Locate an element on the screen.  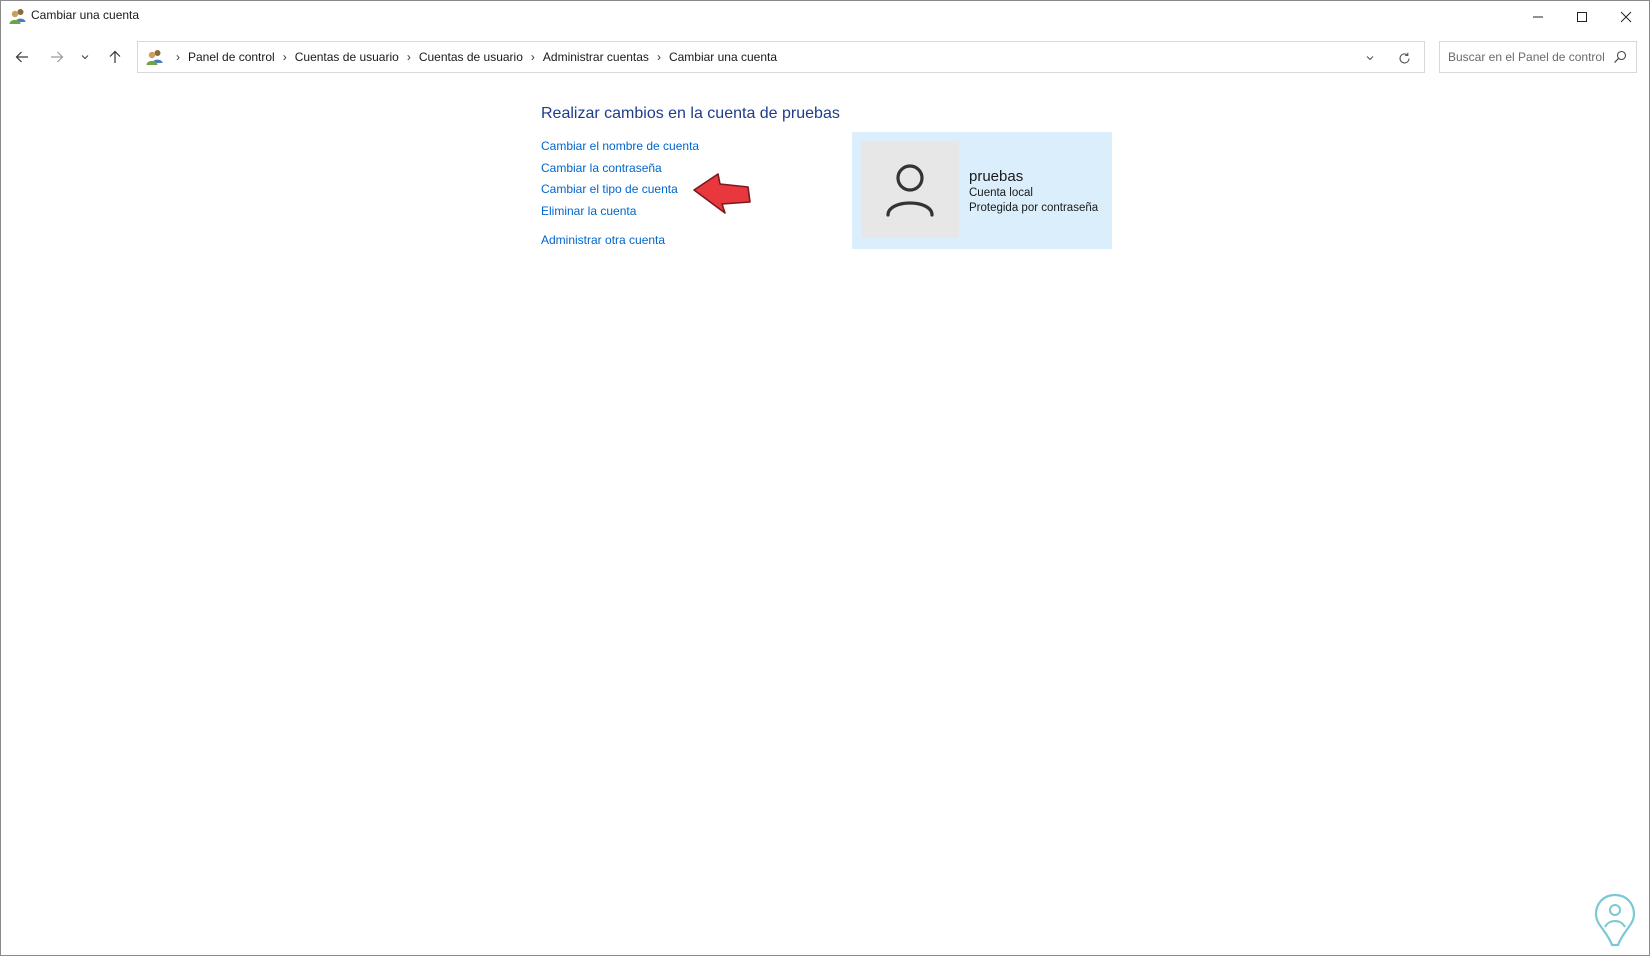
window-title: Cambiar una cuenta is located at coordinates (85, 15).